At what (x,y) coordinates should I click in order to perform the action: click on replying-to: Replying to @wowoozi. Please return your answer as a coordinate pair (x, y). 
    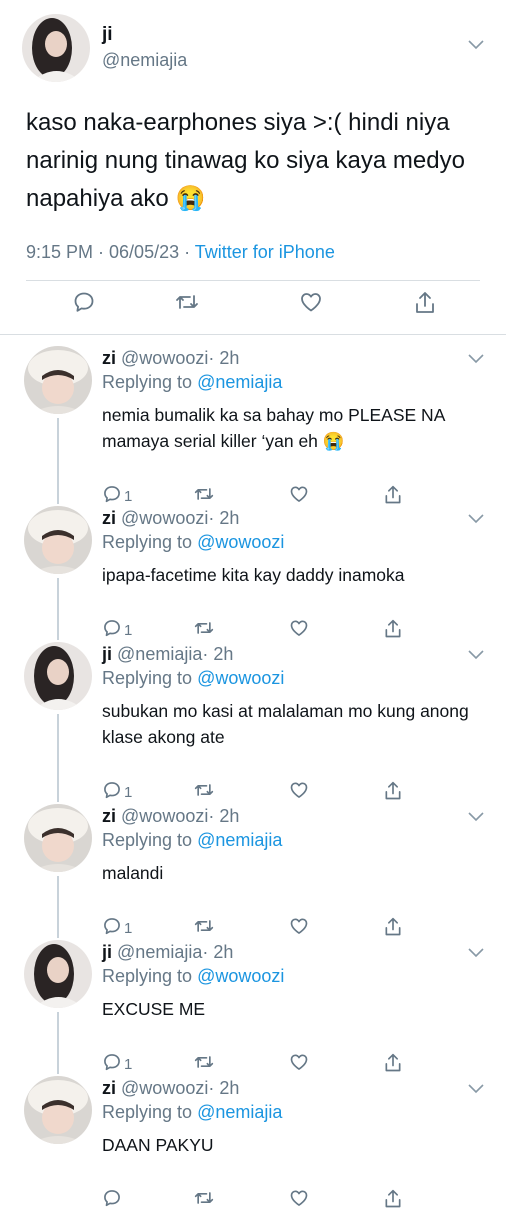
    Looking at the image, I should click on (193, 678).